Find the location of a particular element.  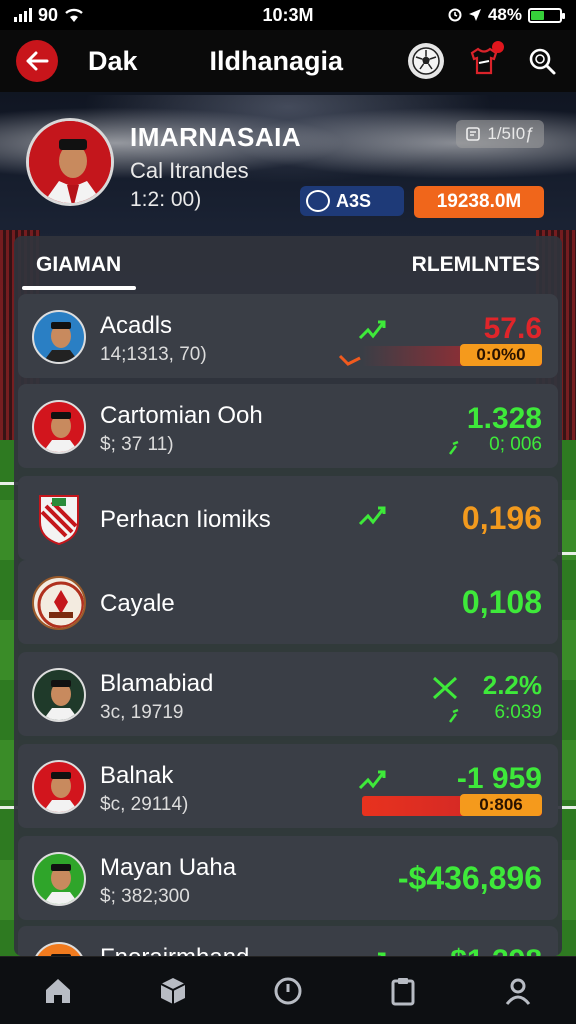

player-name: Acadls is located at coordinates (136, 325).